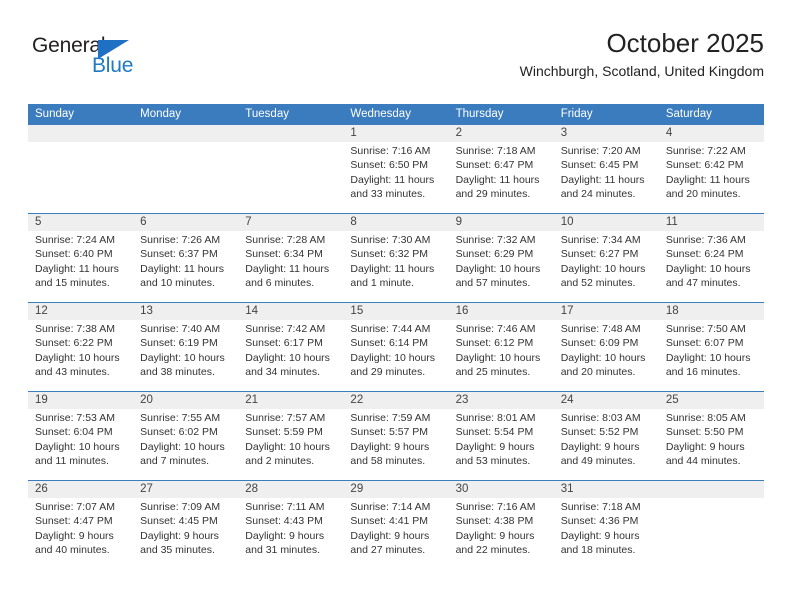  I want to click on day-number: 28, so click(290, 489).